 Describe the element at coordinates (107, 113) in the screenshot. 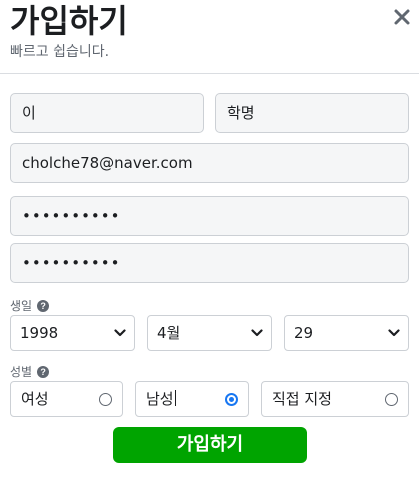

I see `last-name-field: 이` at that location.